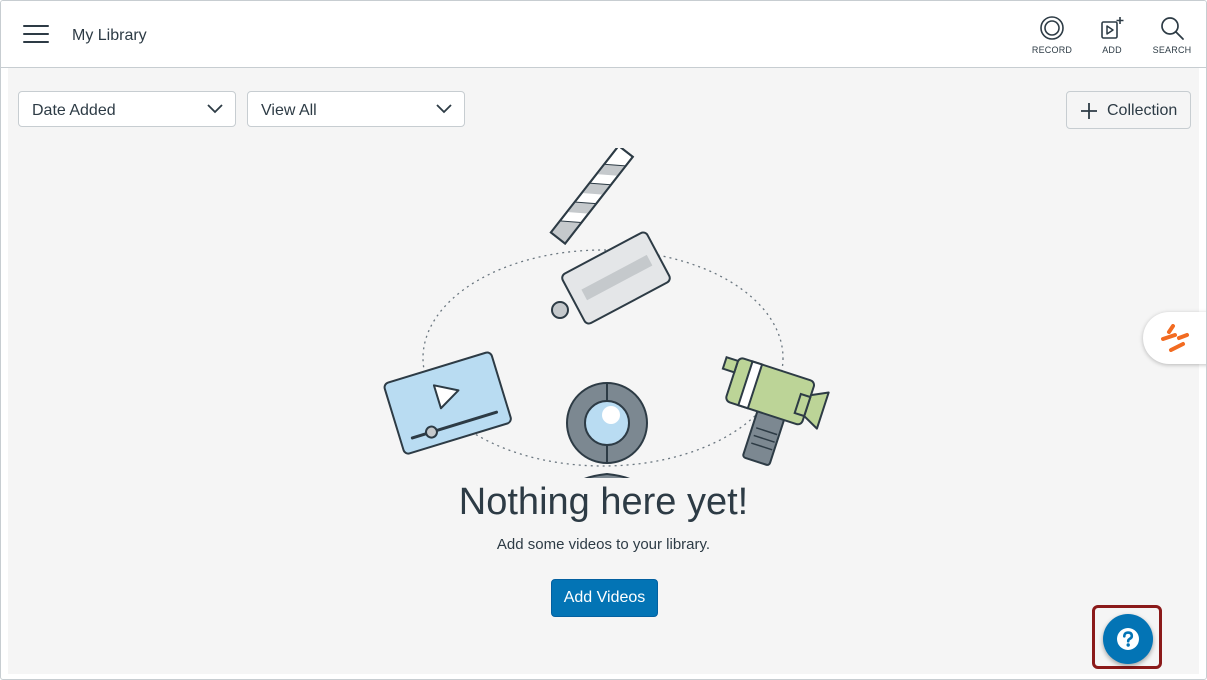 This screenshot has height=680, width=1207. Describe the element at coordinates (1172, 50) in the screenshot. I see `search-label: SEARCH` at that location.